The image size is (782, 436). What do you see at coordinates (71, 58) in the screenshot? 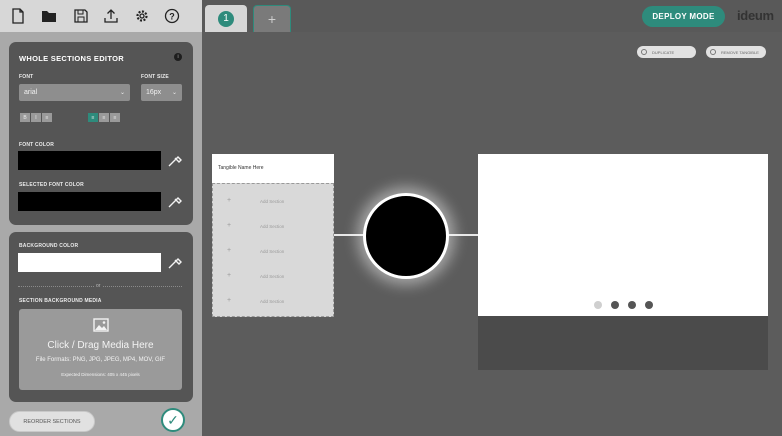
I see `editor-title: WHOLE SECTIONS EDITOR` at bounding box center [71, 58].